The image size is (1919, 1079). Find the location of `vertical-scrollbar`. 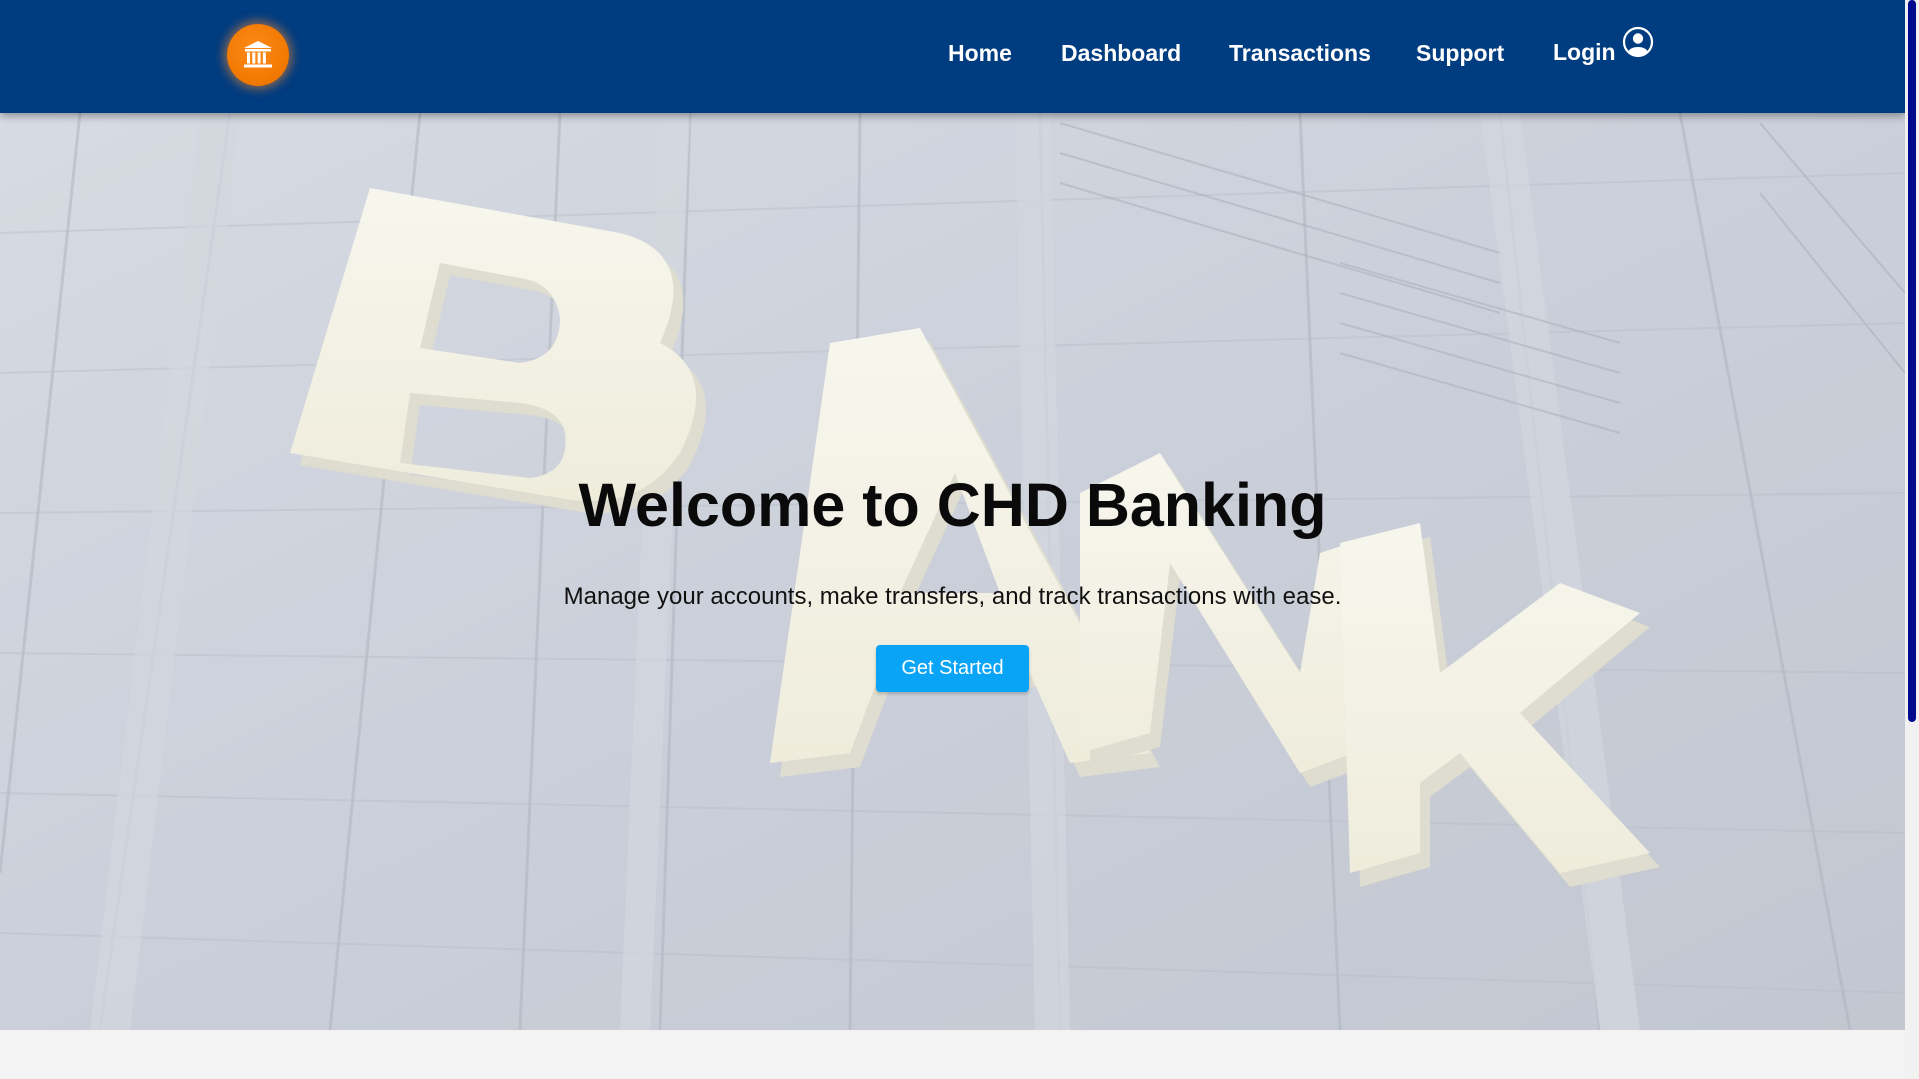

vertical-scrollbar is located at coordinates (1912, 539).